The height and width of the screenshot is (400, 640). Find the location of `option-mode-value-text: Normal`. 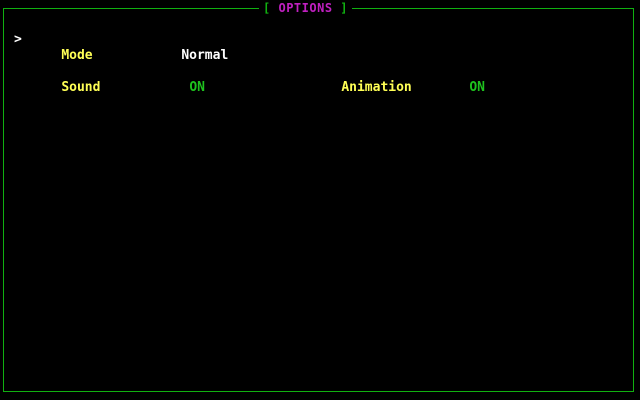

option-mode-value-text: Normal is located at coordinates (205, 55).